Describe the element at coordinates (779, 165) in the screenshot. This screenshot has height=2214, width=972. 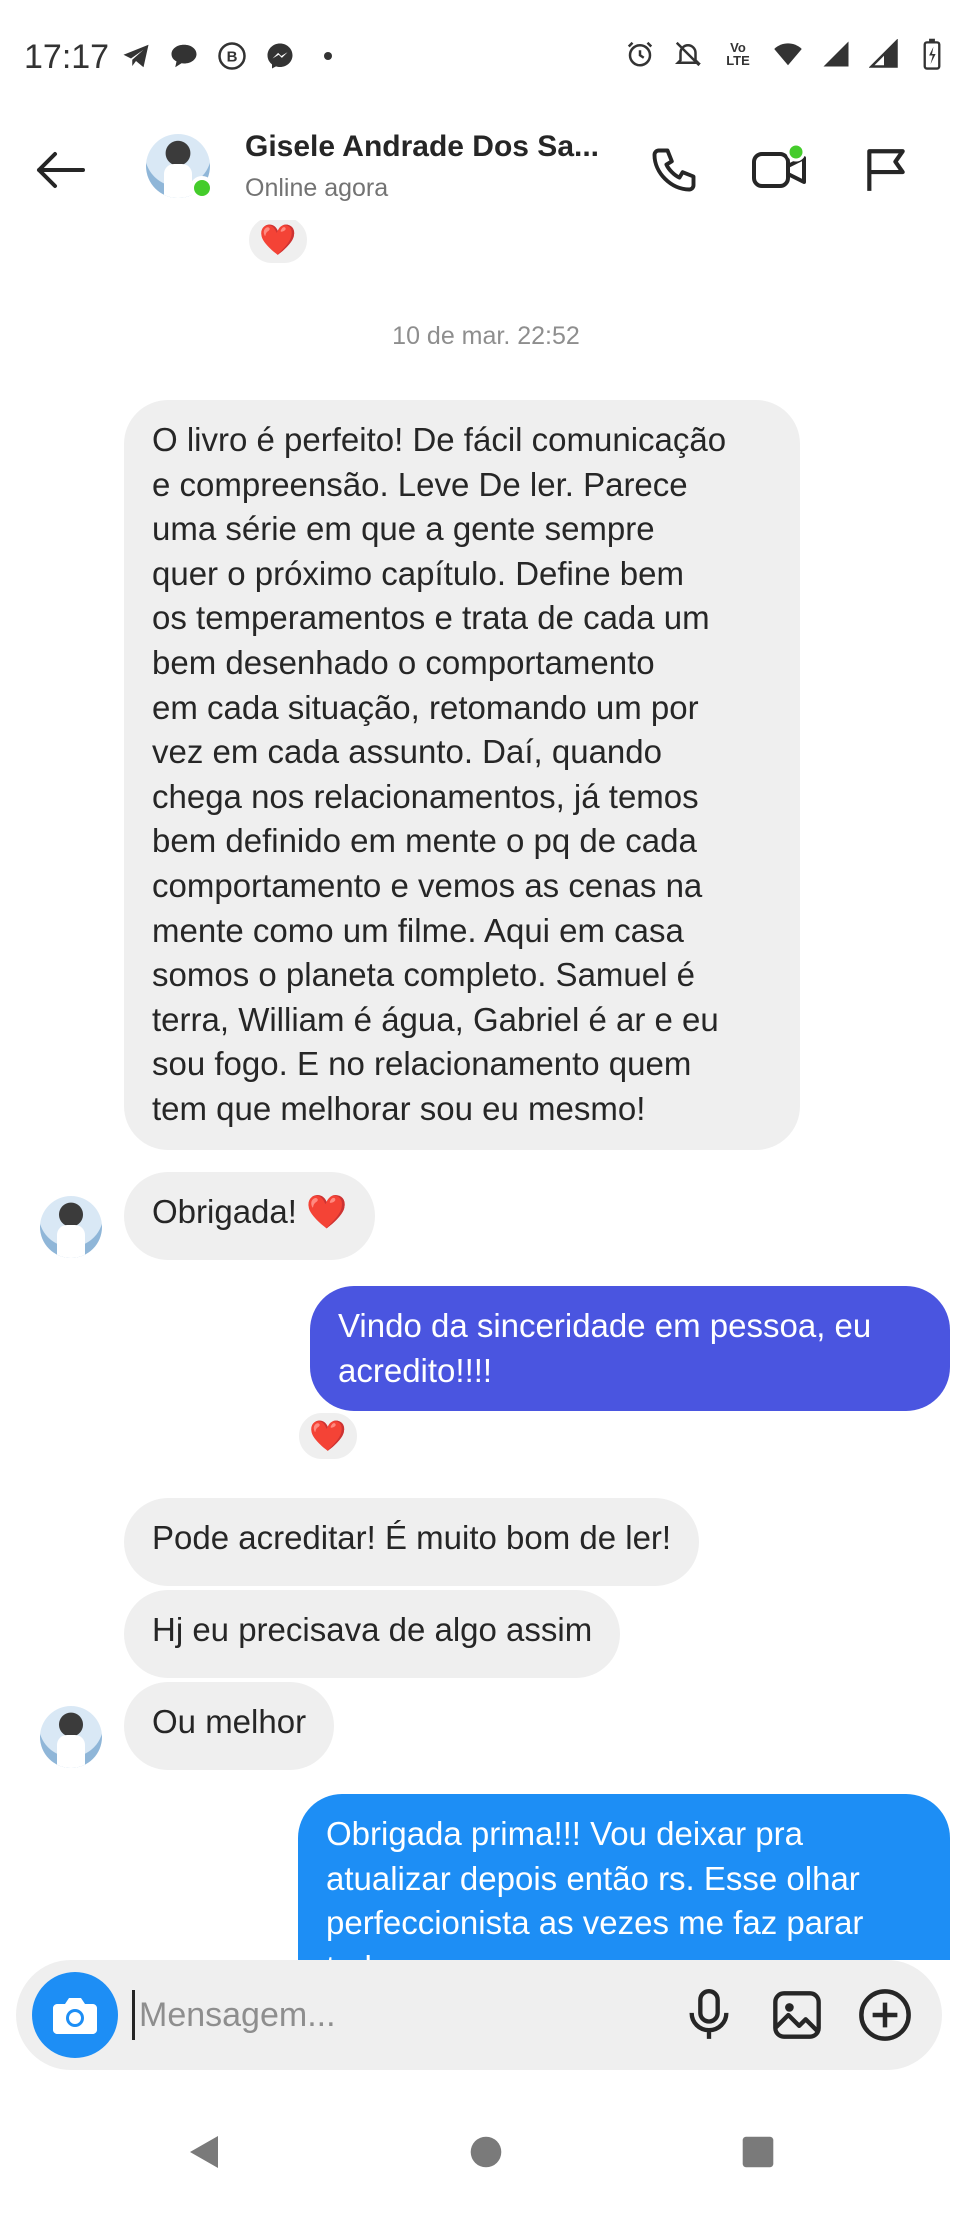
I see `video-camera-icon` at that location.